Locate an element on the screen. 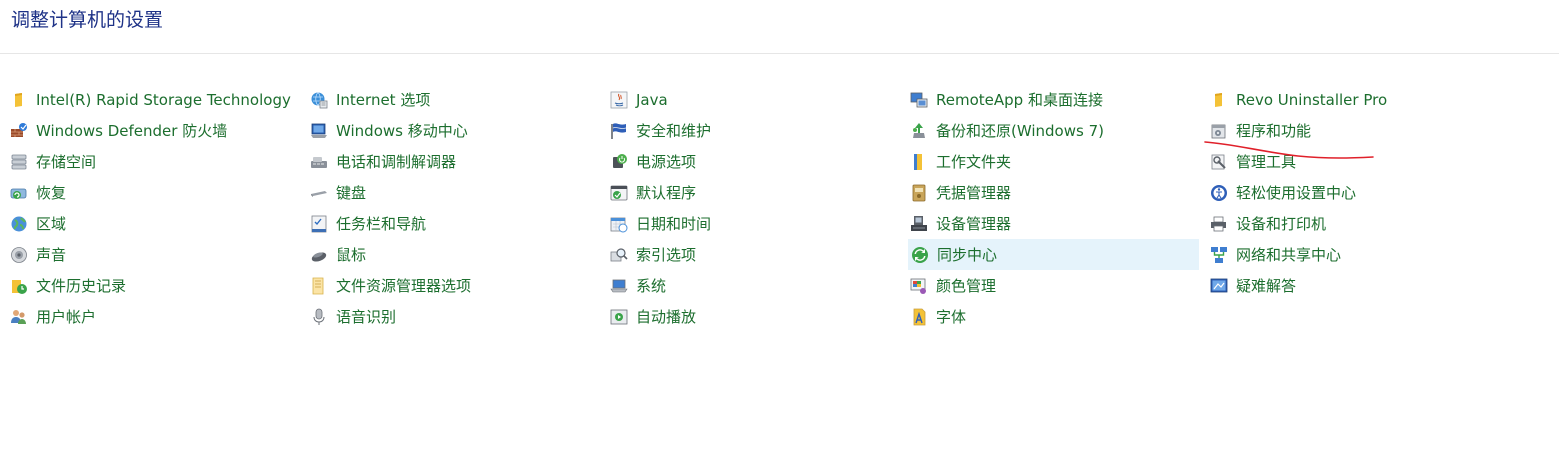 The width and height of the screenshot is (1559, 451). recovery-icon is located at coordinates (19, 193).